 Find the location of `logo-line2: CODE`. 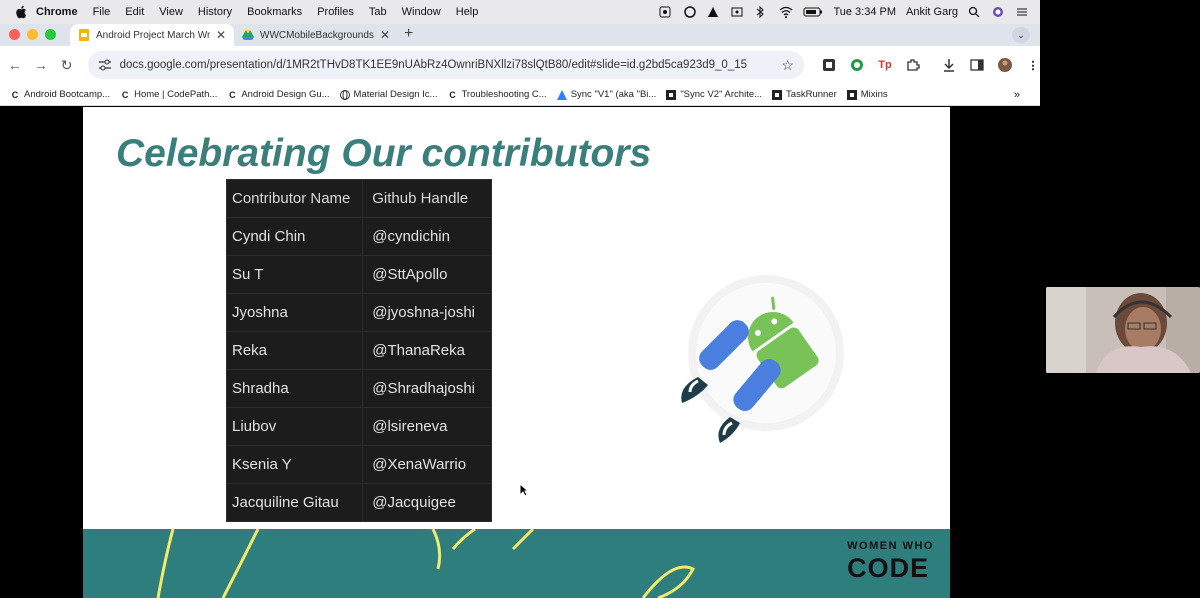

logo-line2: CODE is located at coordinates (888, 568).